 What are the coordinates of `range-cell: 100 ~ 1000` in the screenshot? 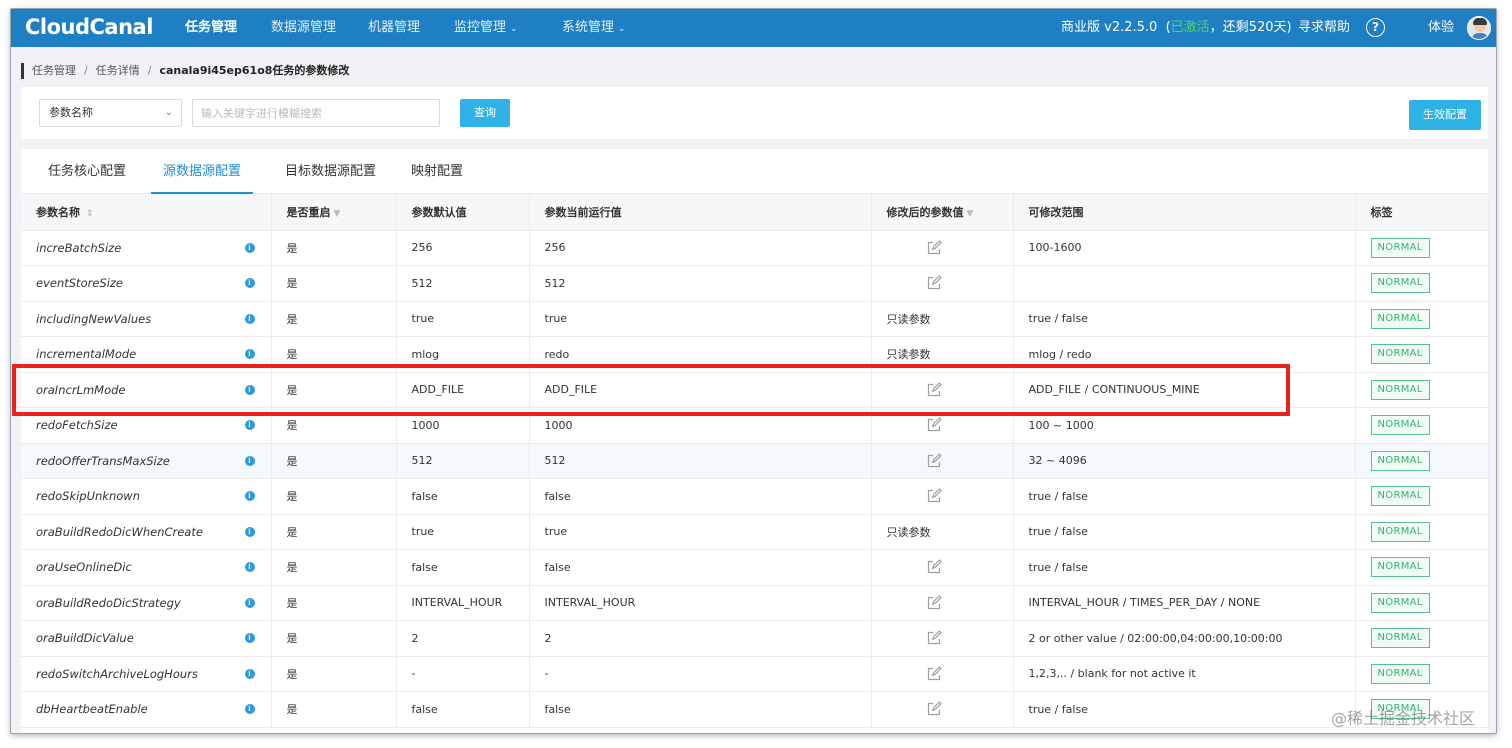 It's located at (1184, 425).